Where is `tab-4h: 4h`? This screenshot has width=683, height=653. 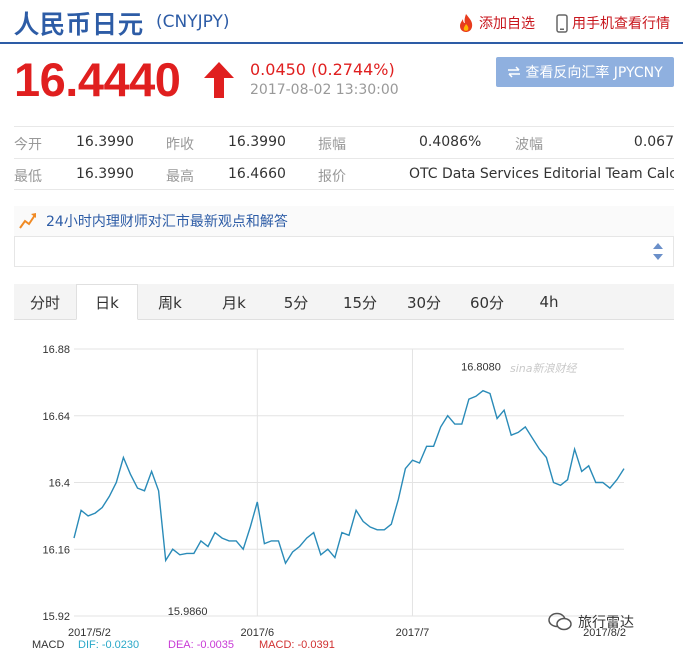 tab-4h: 4h is located at coordinates (549, 302).